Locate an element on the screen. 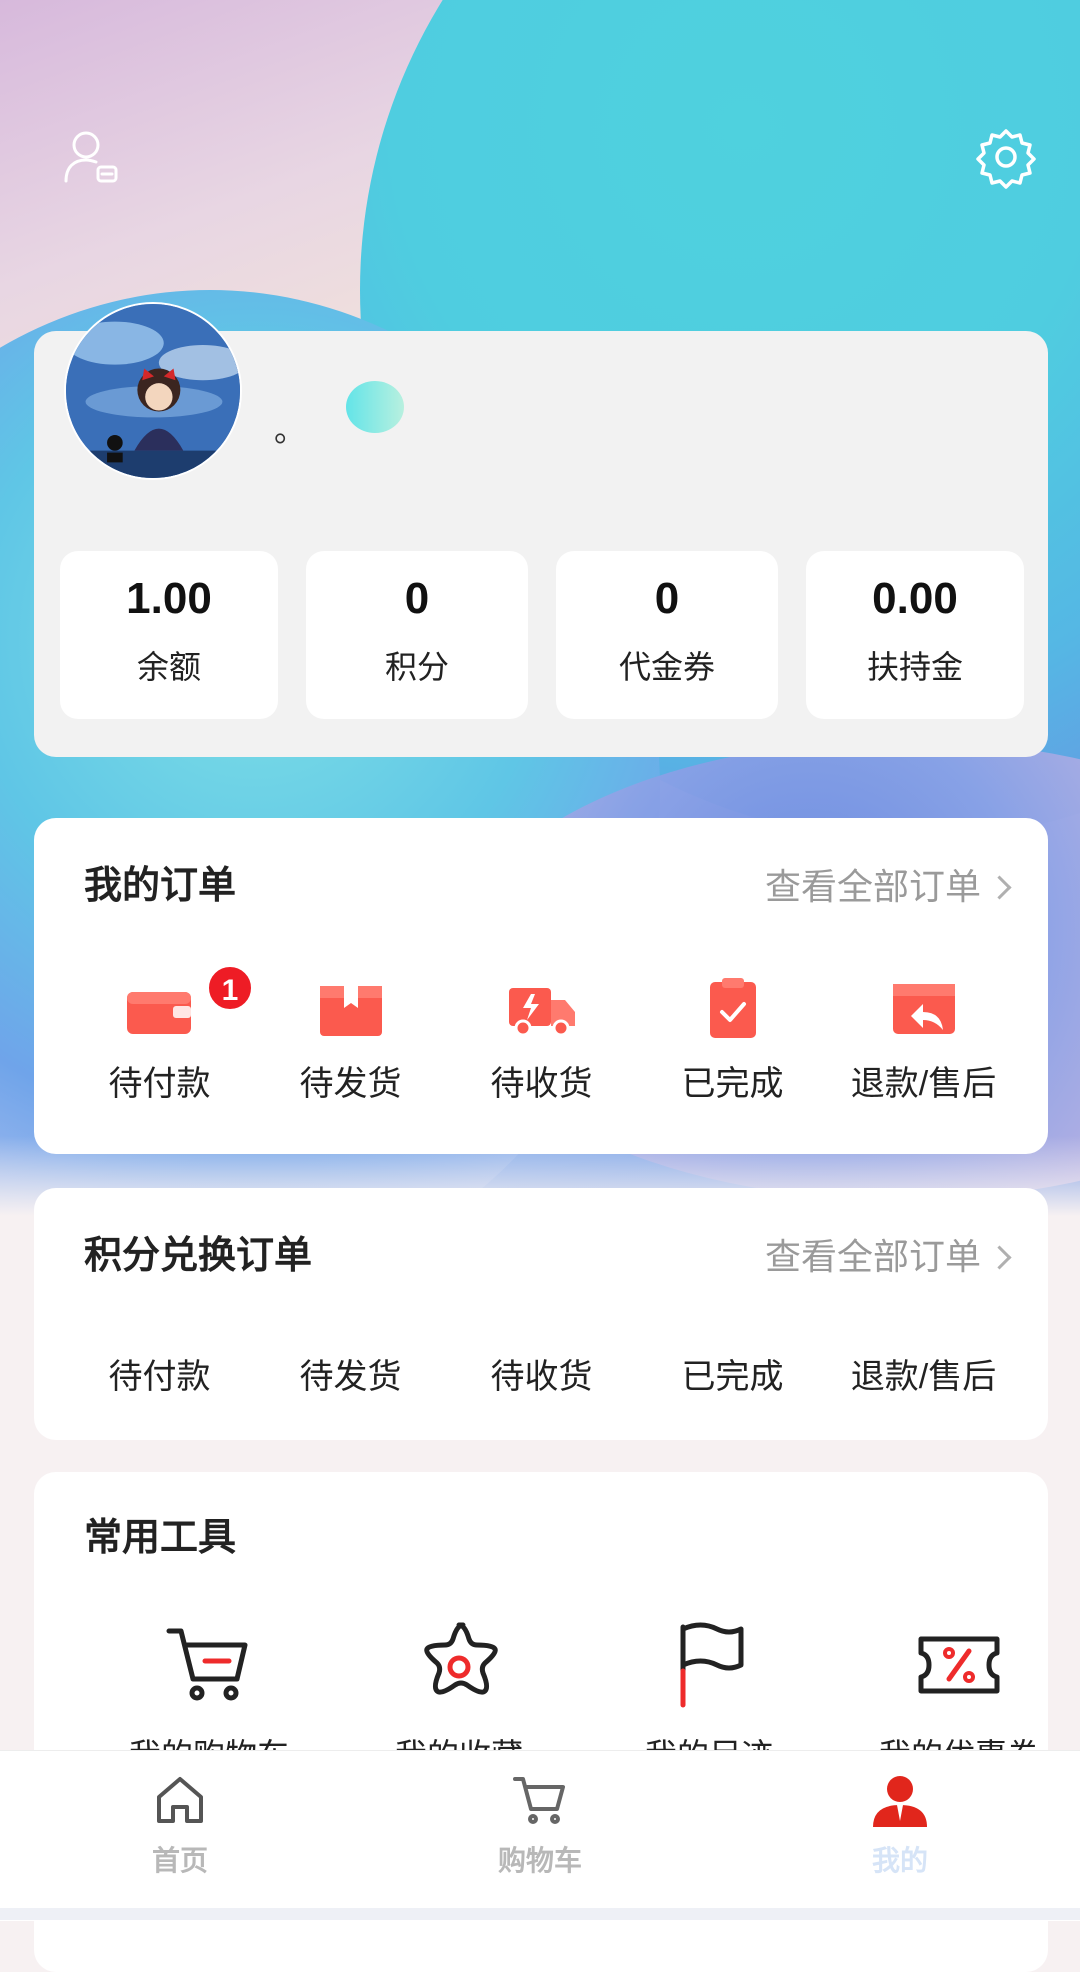 This screenshot has width=1080, height=1972. points-order-status-row: 待付款 待发货 待收货 已完成 退款/售后 is located at coordinates (541, 1377).